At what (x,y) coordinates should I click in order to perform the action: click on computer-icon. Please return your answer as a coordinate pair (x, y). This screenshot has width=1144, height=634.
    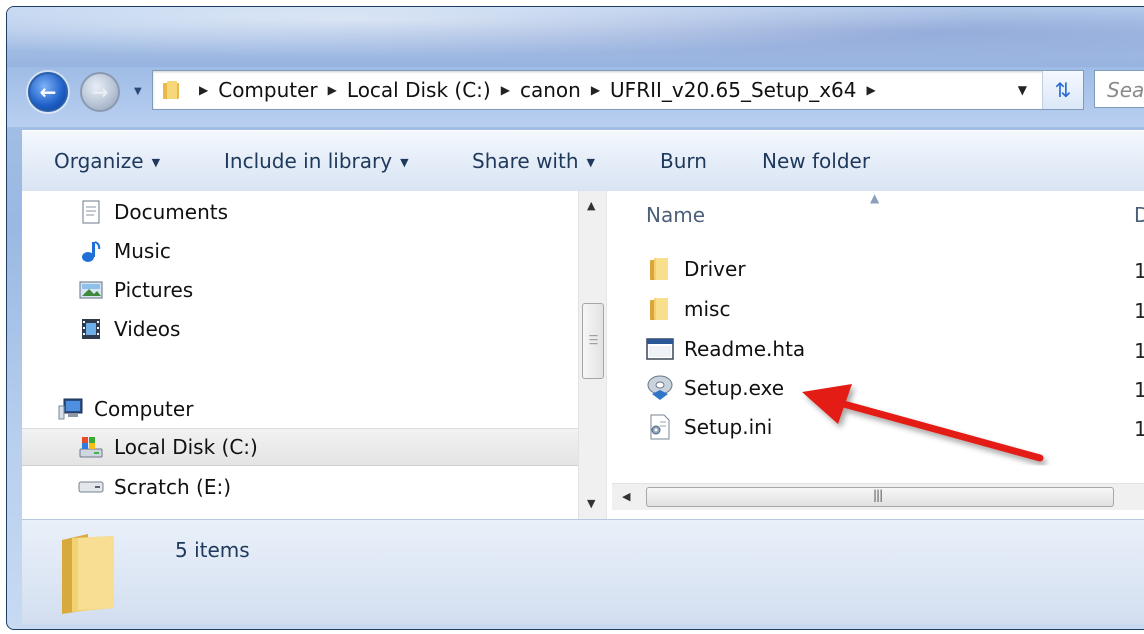
    Looking at the image, I should click on (71, 409).